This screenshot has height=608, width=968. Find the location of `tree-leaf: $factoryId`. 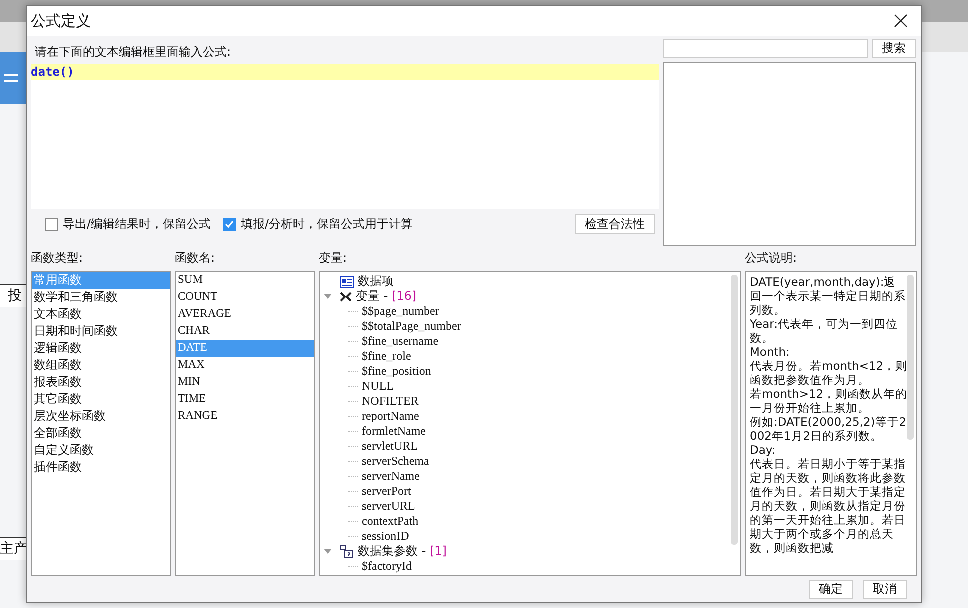

tree-leaf: $factoryId is located at coordinates (387, 566).